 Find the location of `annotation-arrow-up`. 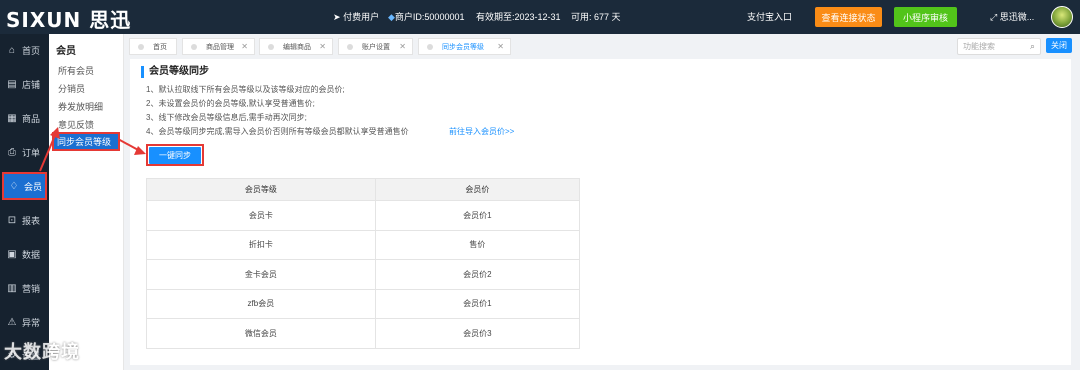

annotation-arrow-up is located at coordinates (49, 149).